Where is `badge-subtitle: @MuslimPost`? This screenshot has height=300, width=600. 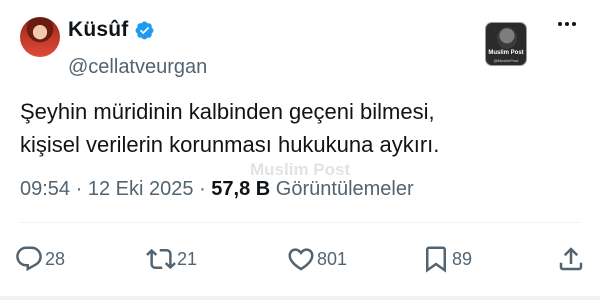 badge-subtitle: @MuslimPost is located at coordinates (506, 60).